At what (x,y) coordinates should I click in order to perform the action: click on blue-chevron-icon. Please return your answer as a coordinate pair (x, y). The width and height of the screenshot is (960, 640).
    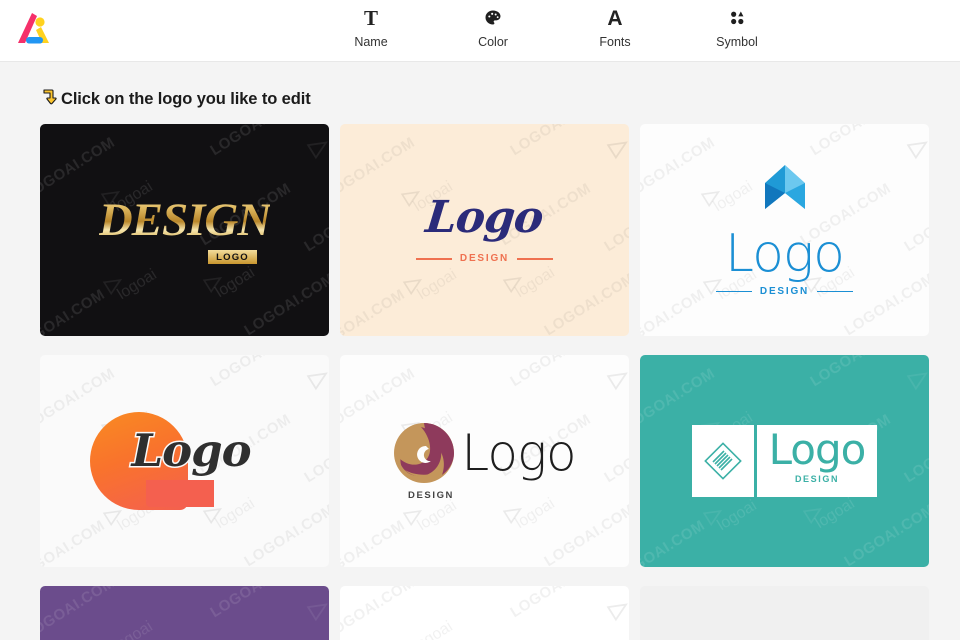
    Looking at the image, I should click on (785, 194).